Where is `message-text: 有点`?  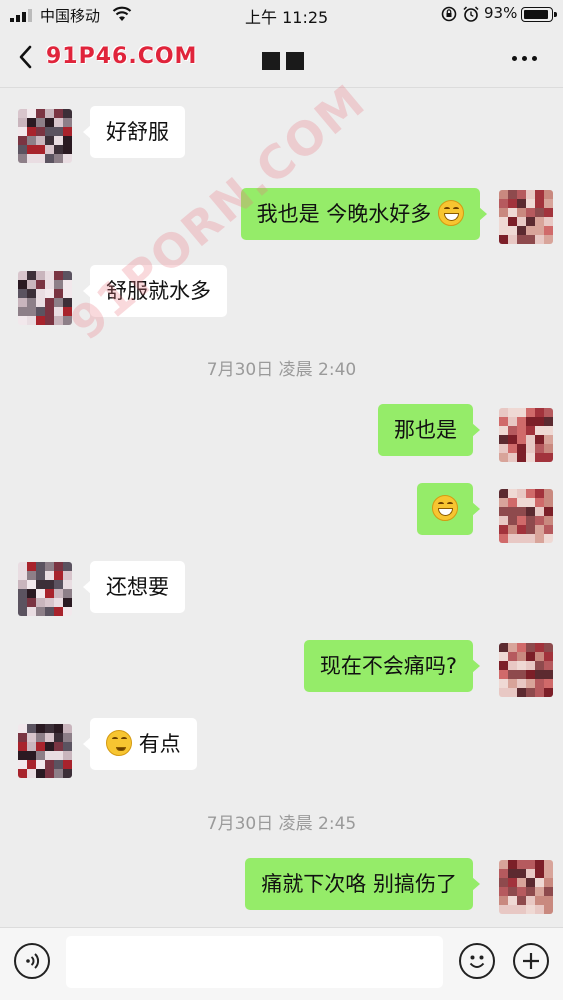 message-text: 有点 is located at coordinates (159, 744).